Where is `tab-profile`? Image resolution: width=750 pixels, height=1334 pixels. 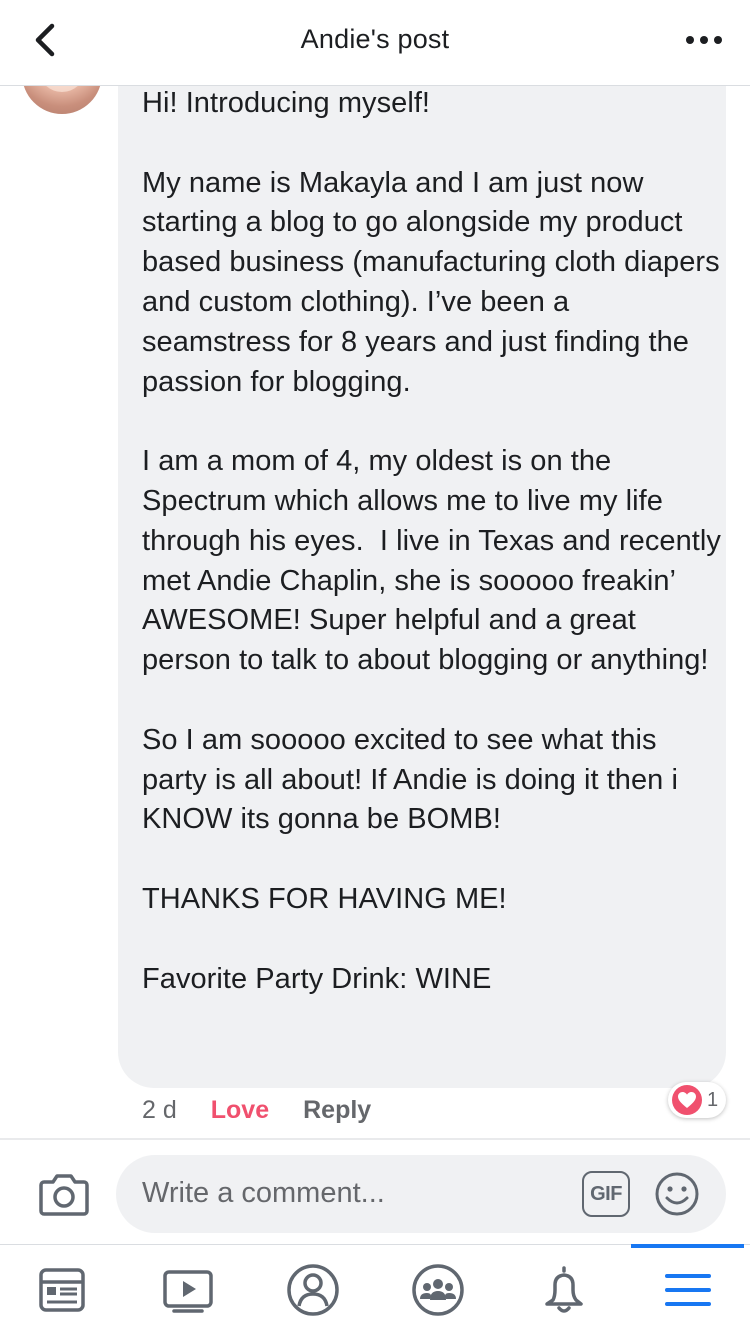 tab-profile is located at coordinates (313, 1290).